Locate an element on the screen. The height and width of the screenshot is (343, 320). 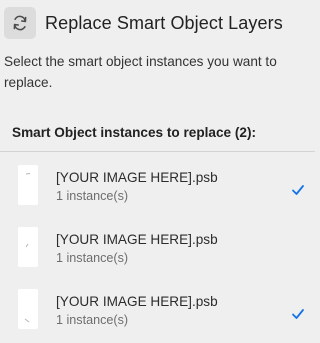
refresh-button is located at coordinates (20, 23).